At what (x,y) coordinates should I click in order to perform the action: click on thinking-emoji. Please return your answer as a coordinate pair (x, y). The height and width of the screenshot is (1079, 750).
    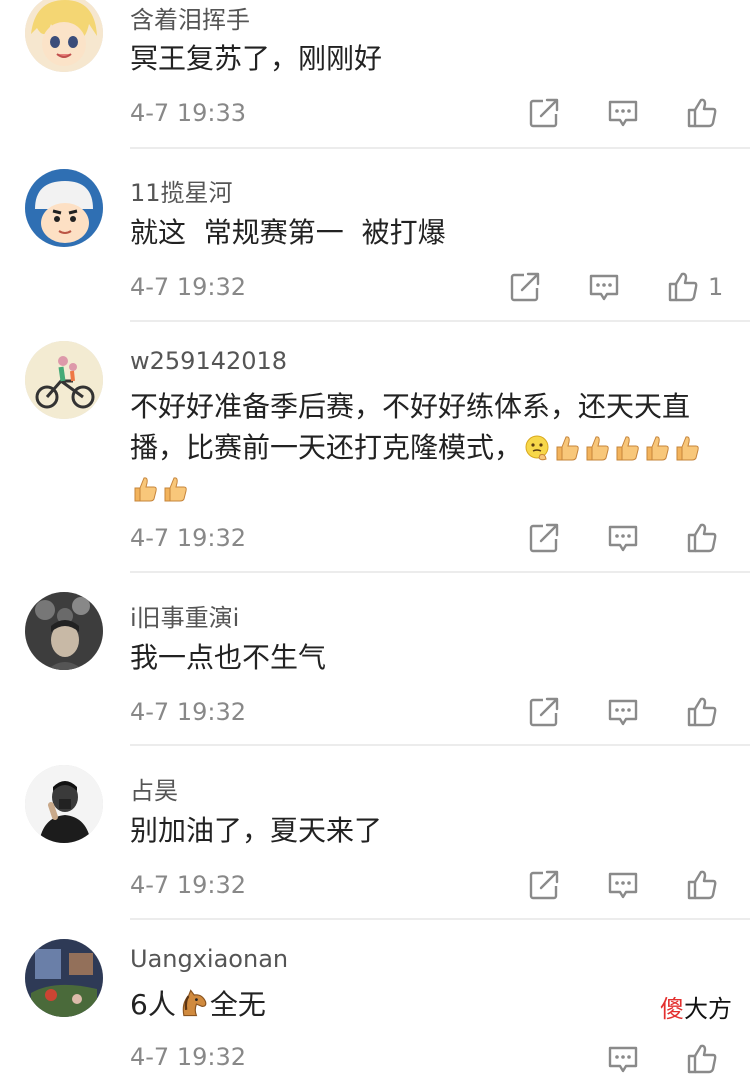
    Looking at the image, I should click on (537, 448).